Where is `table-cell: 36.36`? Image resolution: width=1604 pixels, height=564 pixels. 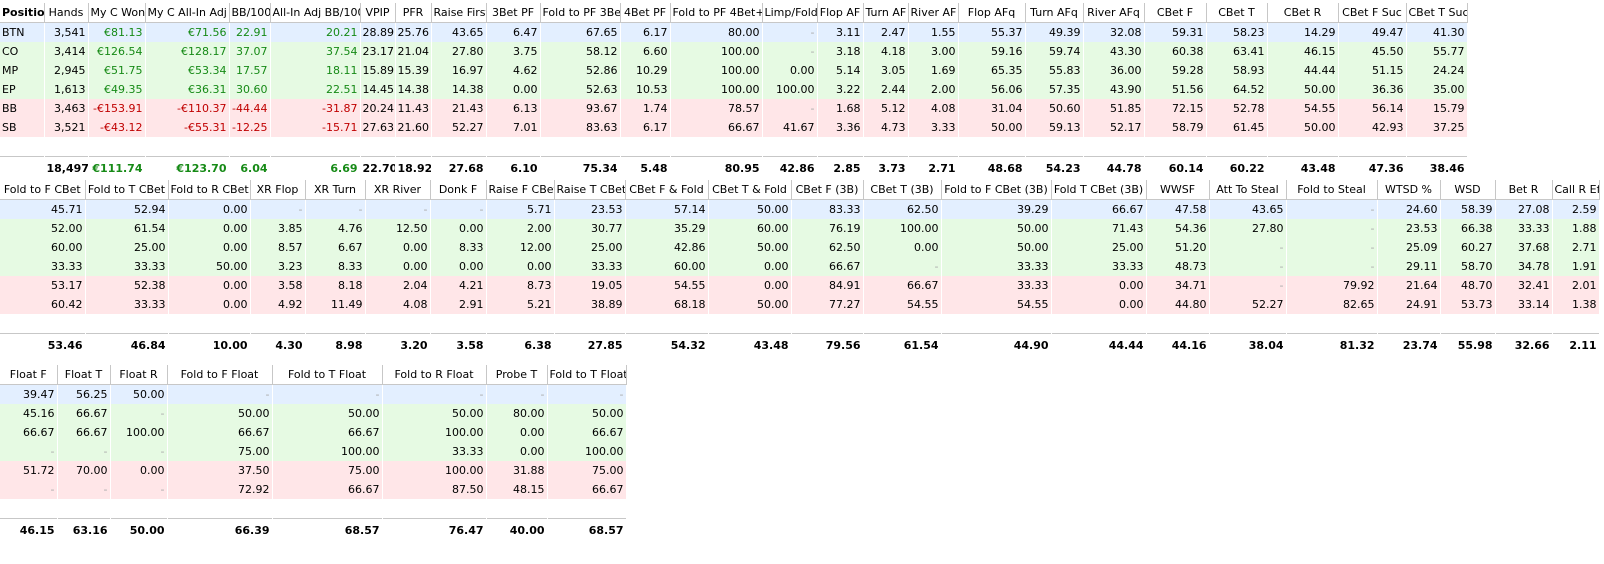 table-cell: 36.36 is located at coordinates (1372, 89).